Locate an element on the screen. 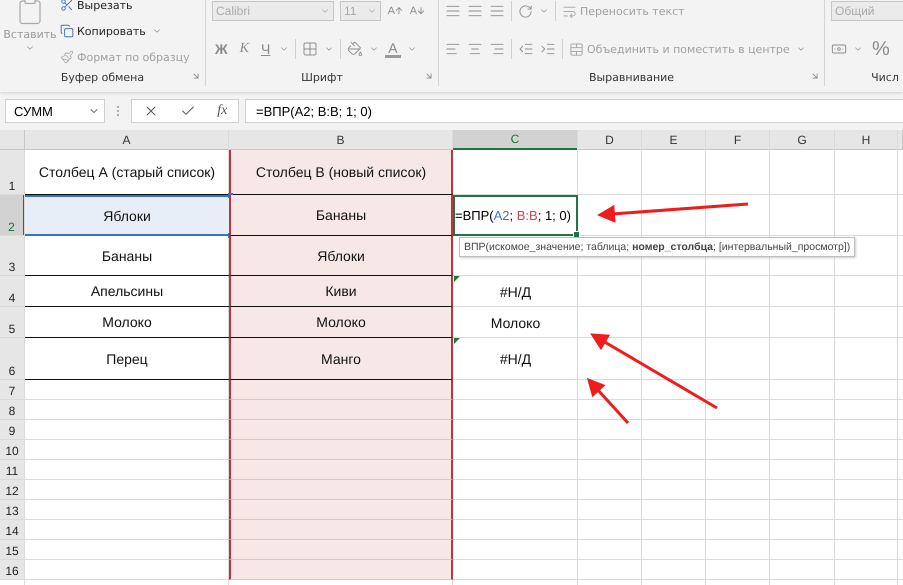 This screenshot has height=585, width=903. editing-cell: =ВПР(A2; B:B; 1; 0) is located at coordinates (515, 215).